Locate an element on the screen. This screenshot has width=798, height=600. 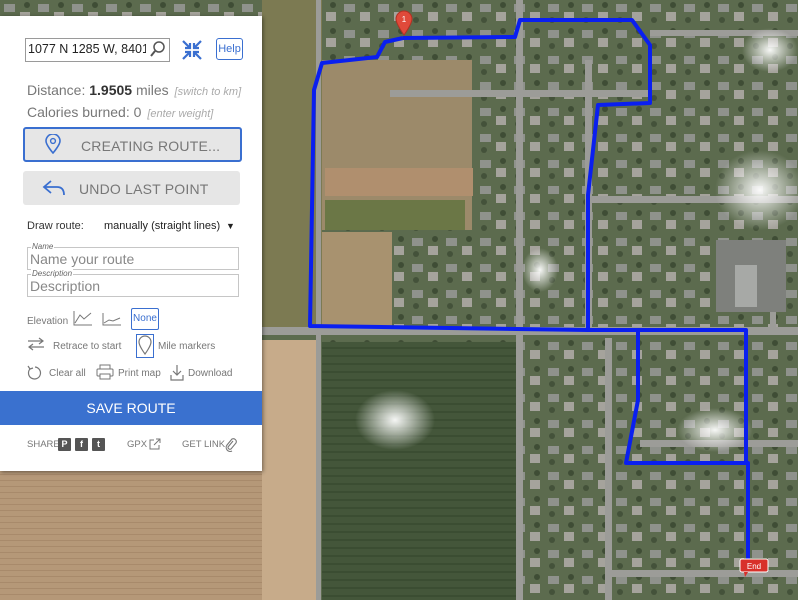
printer-icon is located at coordinates (105, 372).